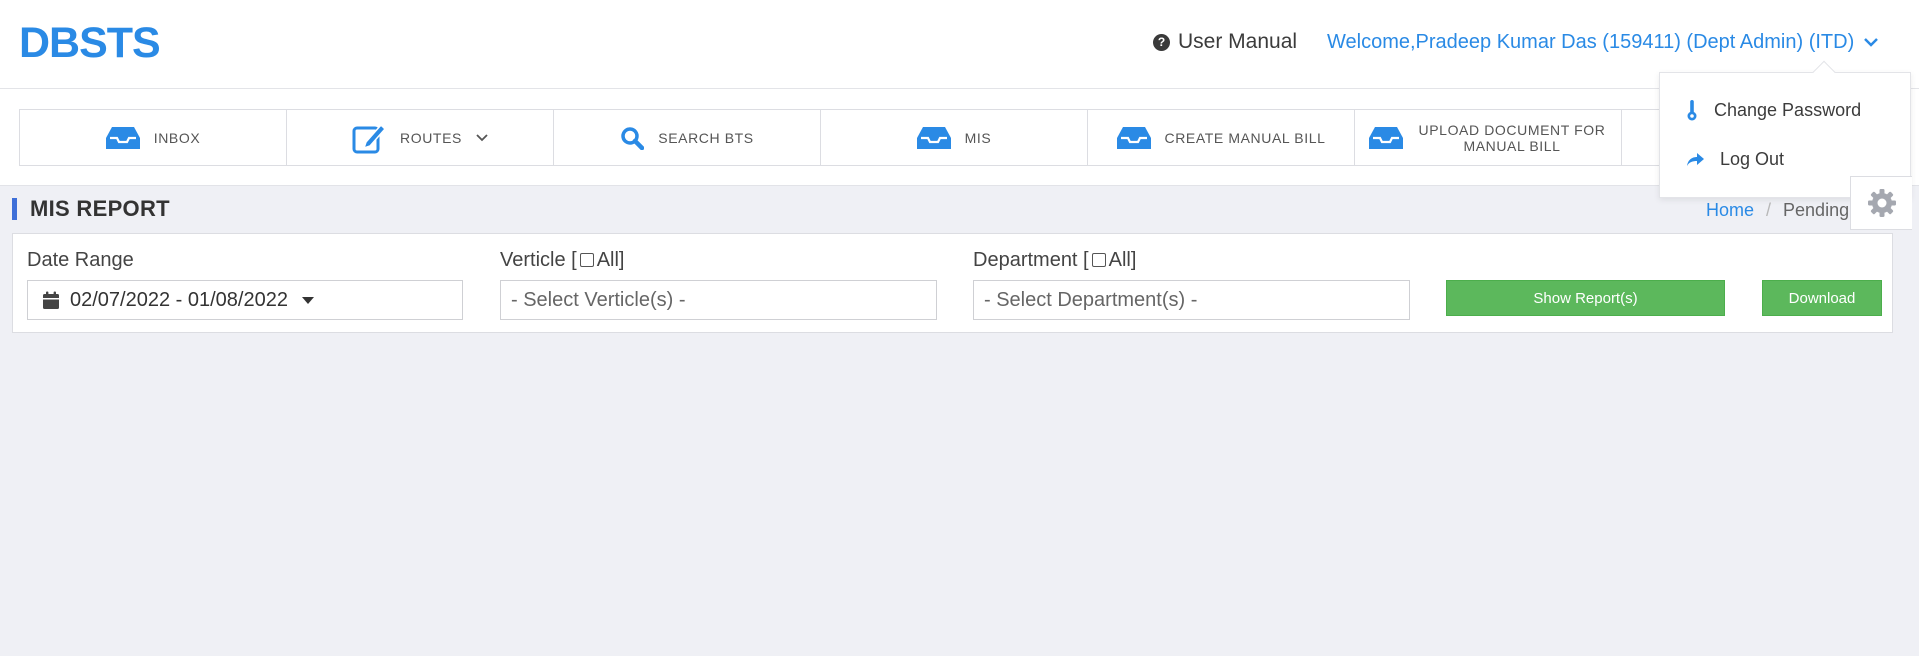 The height and width of the screenshot is (656, 1919). I want to click on change-password-label: Change Password, so click(1788, 109).